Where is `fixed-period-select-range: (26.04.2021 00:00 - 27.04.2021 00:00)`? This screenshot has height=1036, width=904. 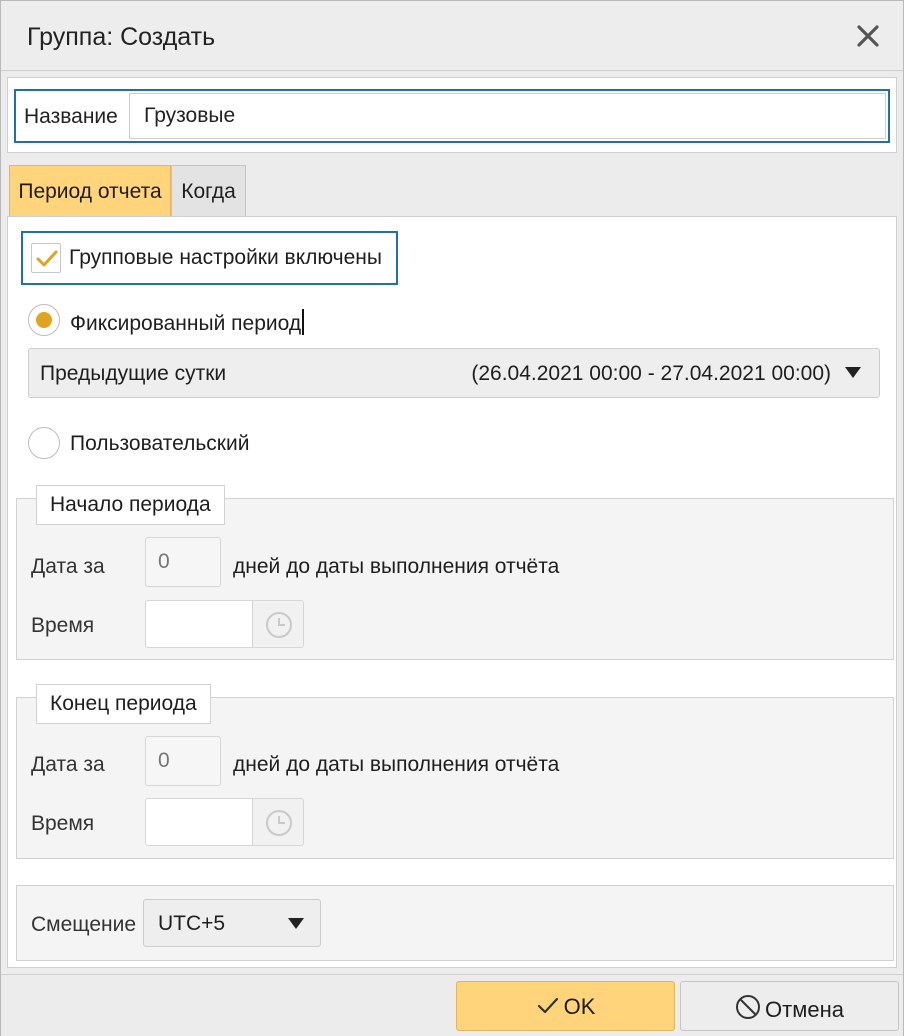 fixed-period-select-range: (26.04.2021 00:00 - 27.04.2021 00:00) is located at coordinates (651, 373).